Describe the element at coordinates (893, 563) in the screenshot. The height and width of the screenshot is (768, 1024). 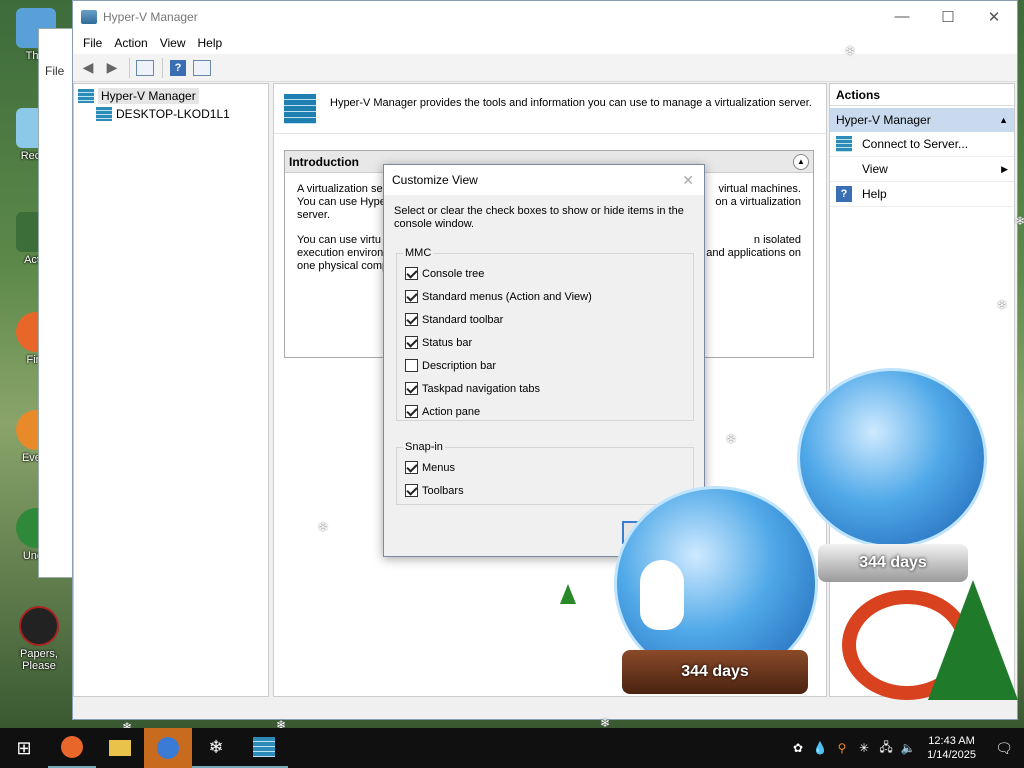
I see `snow-globe-small-base: 344 days` at that location.